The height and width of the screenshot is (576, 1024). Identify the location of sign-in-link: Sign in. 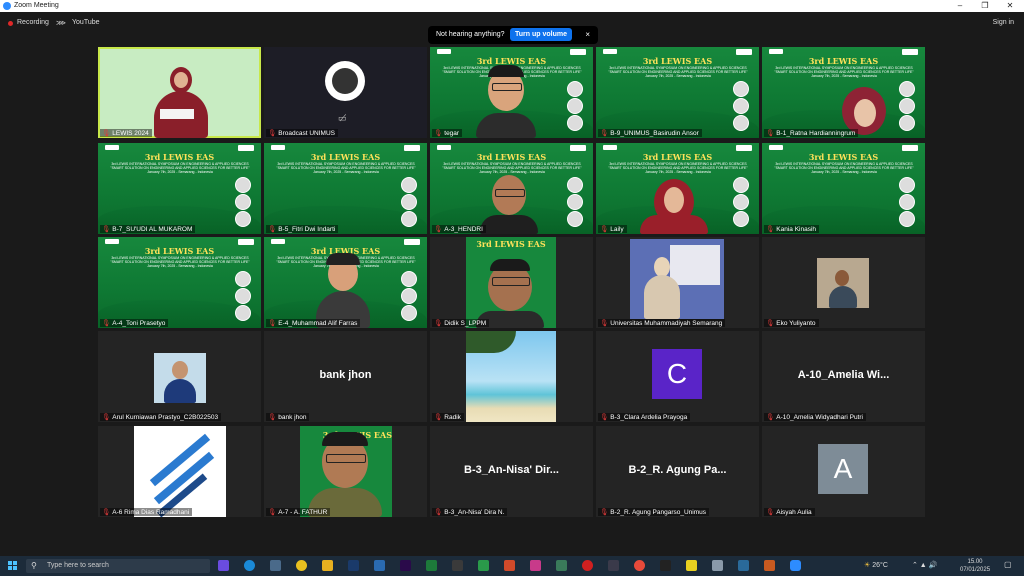
(1003, 22).